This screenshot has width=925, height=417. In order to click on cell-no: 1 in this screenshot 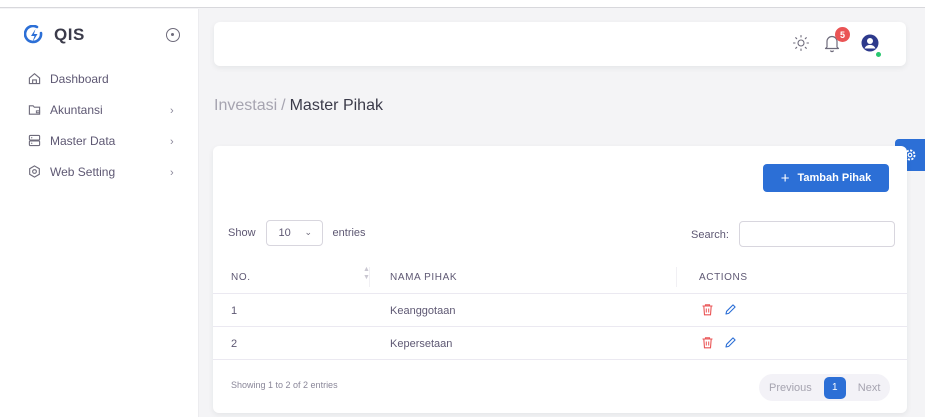, I will do `click(234, 311)`.